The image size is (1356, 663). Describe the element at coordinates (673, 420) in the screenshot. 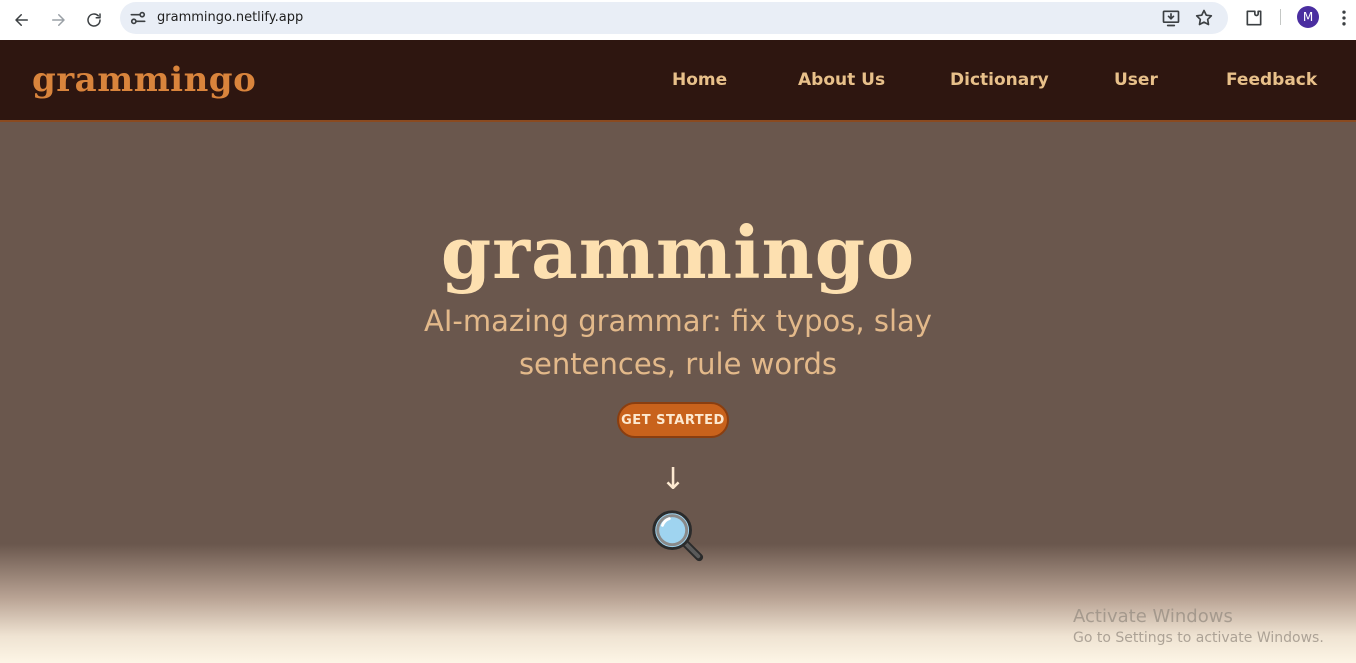

I see `get-started-button: GET STARTED` at that location.